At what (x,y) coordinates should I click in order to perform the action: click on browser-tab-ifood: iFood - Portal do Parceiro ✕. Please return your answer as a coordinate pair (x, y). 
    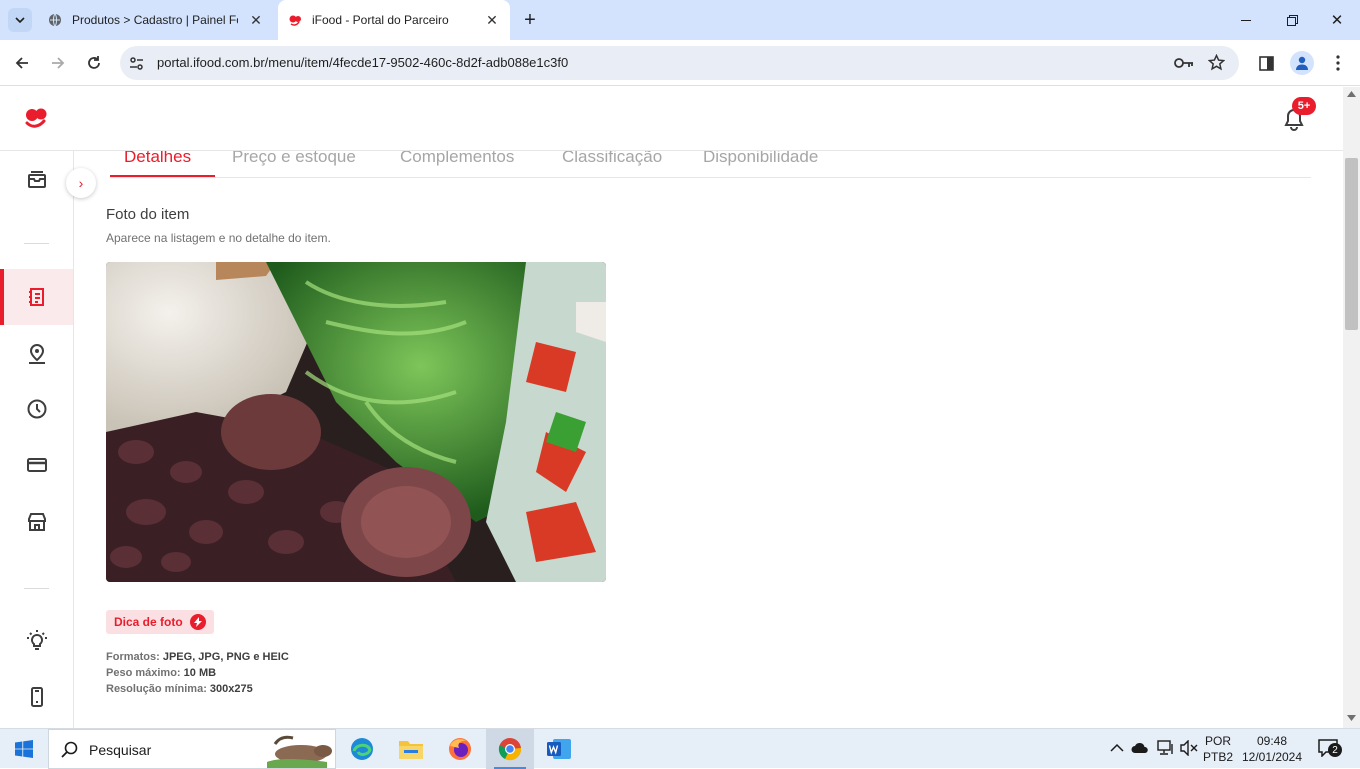
    Looking at the image, I should click on (394, 20).